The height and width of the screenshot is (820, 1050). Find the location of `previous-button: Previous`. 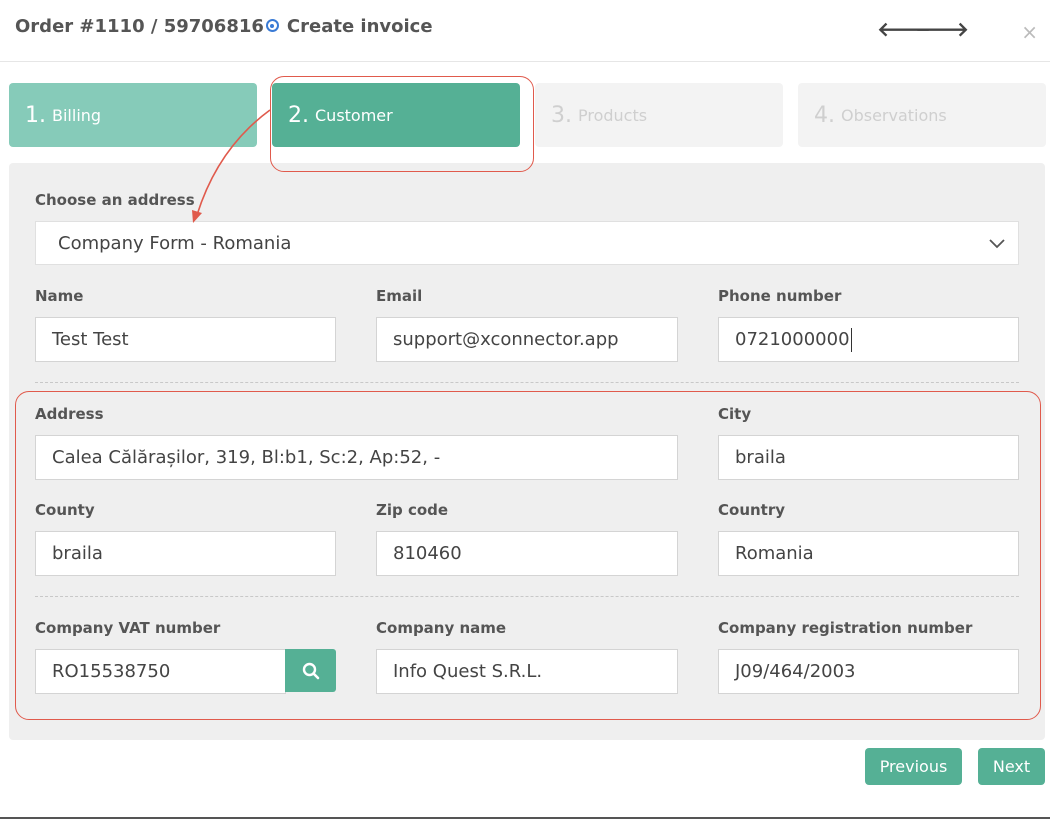

previous-button: Previous is located at coordinates (913, 766).